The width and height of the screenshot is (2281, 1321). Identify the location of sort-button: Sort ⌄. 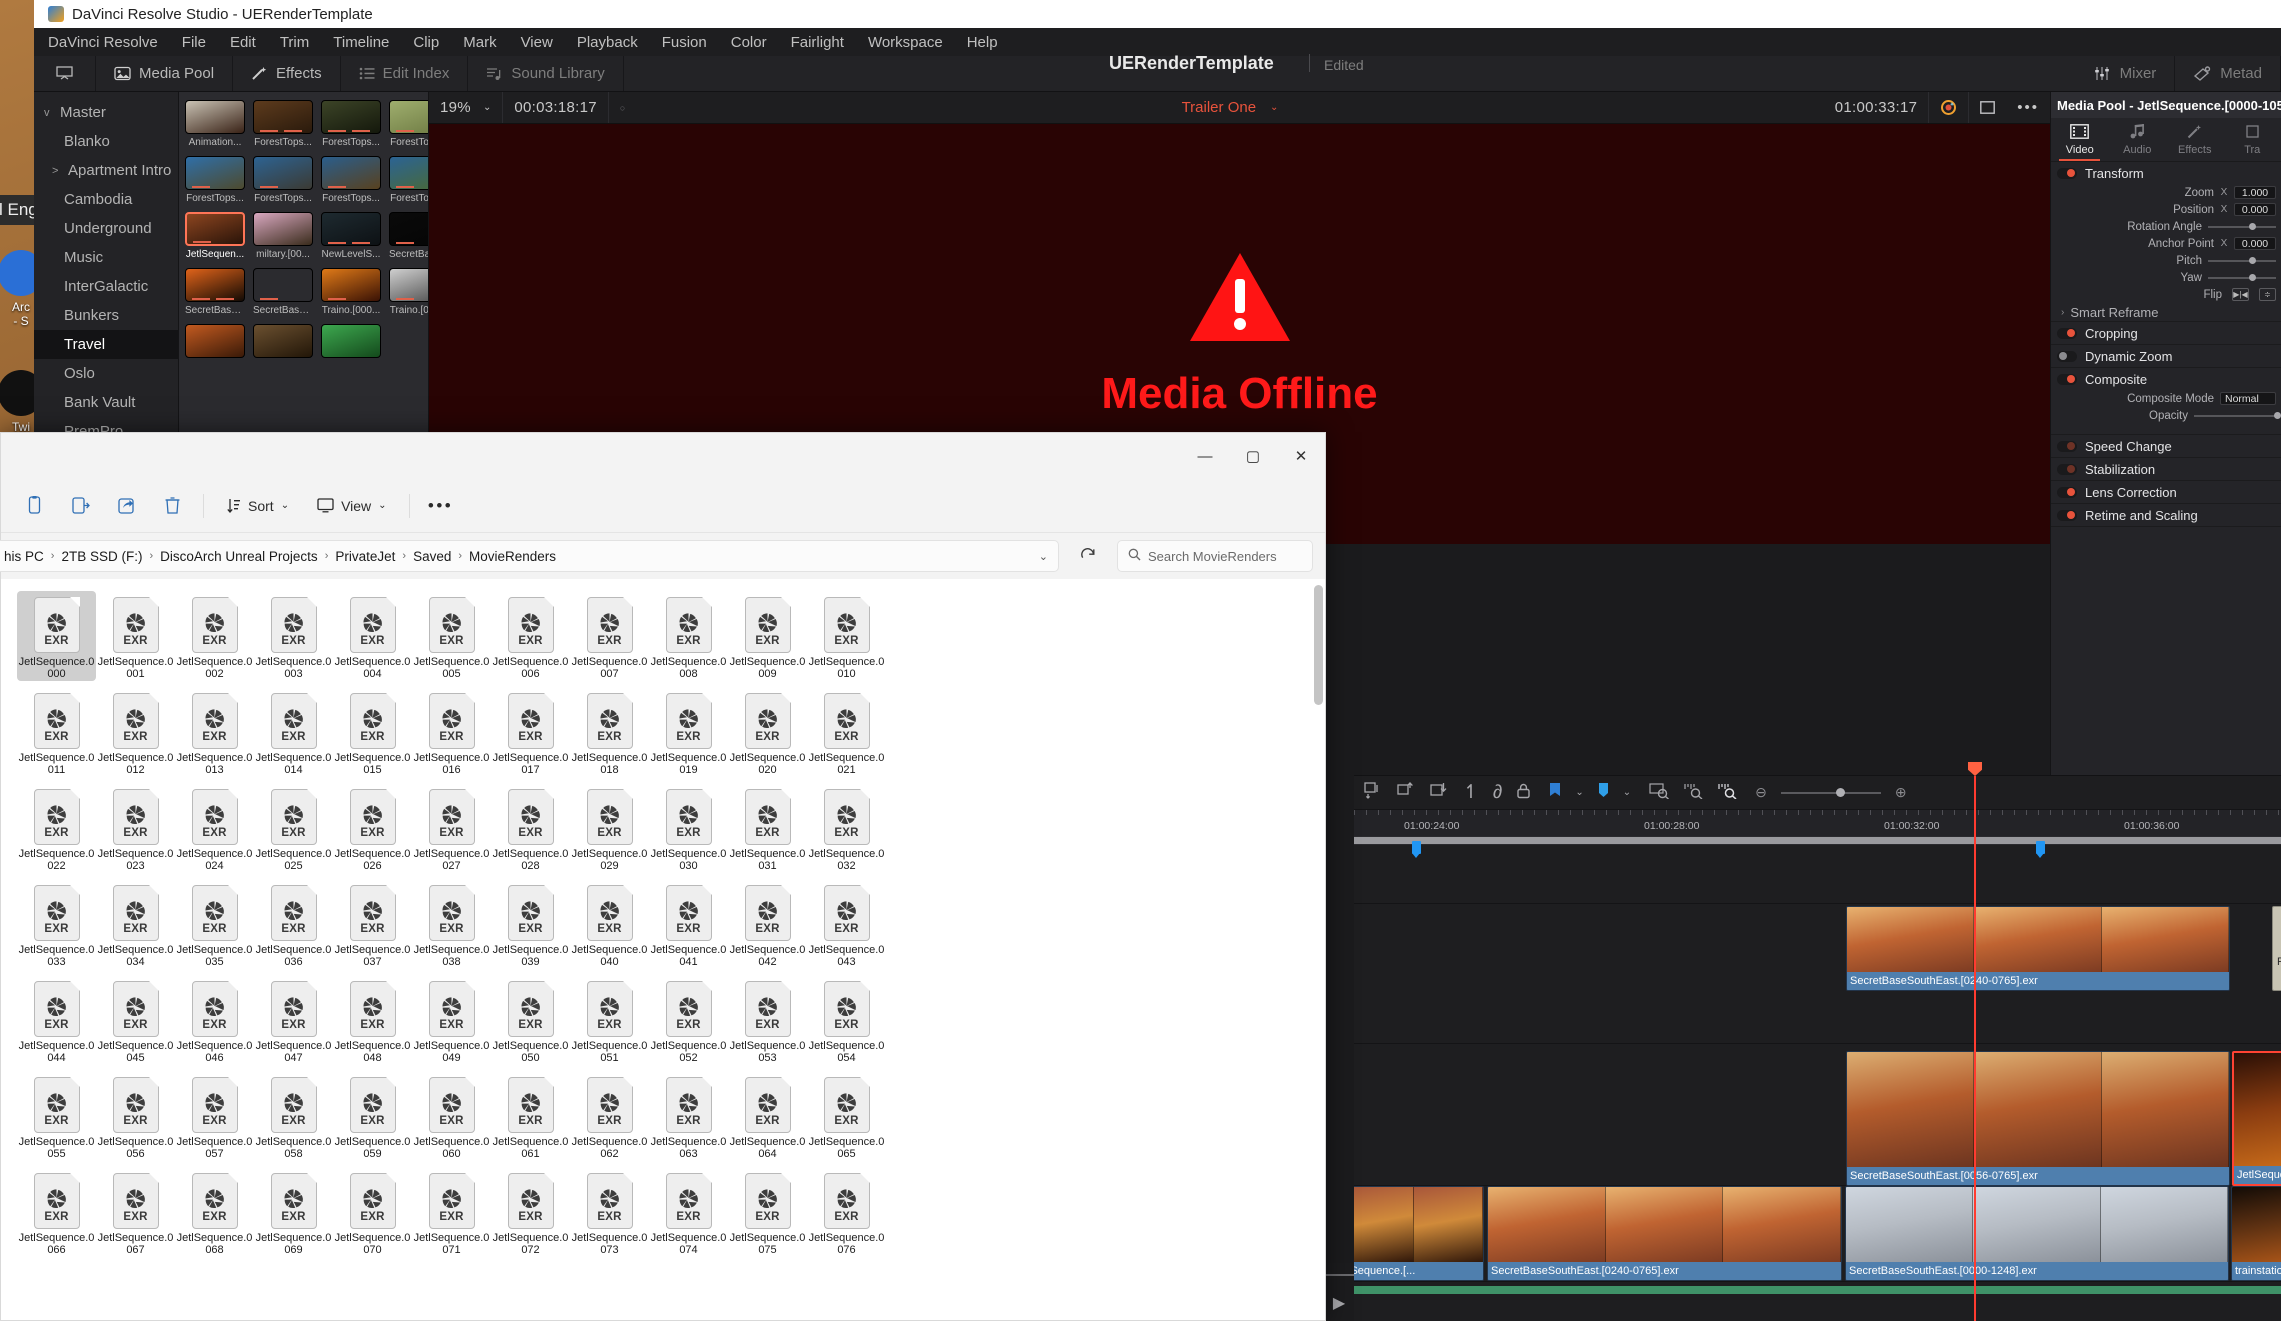
(257, 506).